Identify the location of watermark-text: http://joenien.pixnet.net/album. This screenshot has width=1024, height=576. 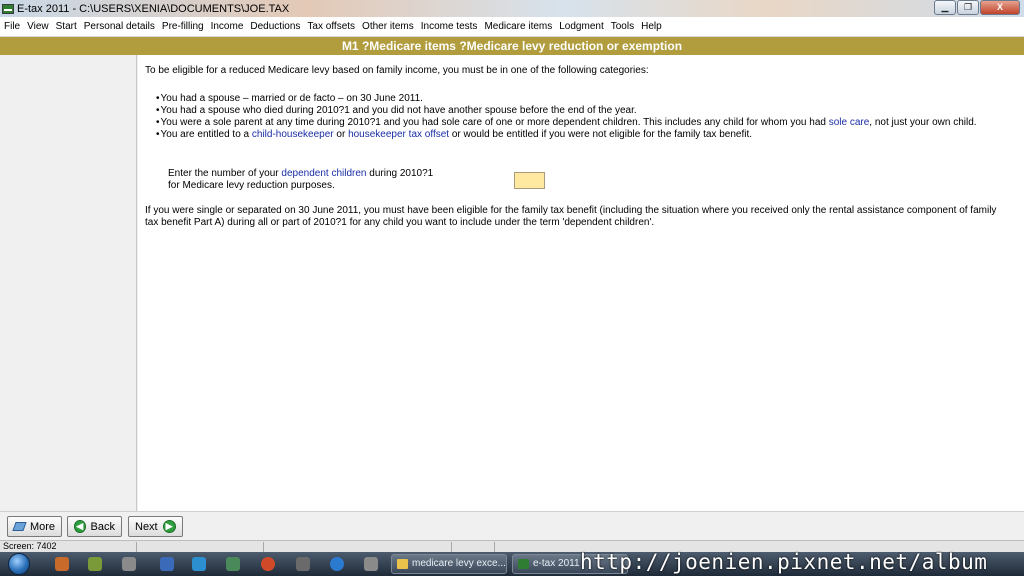
(784, 562).